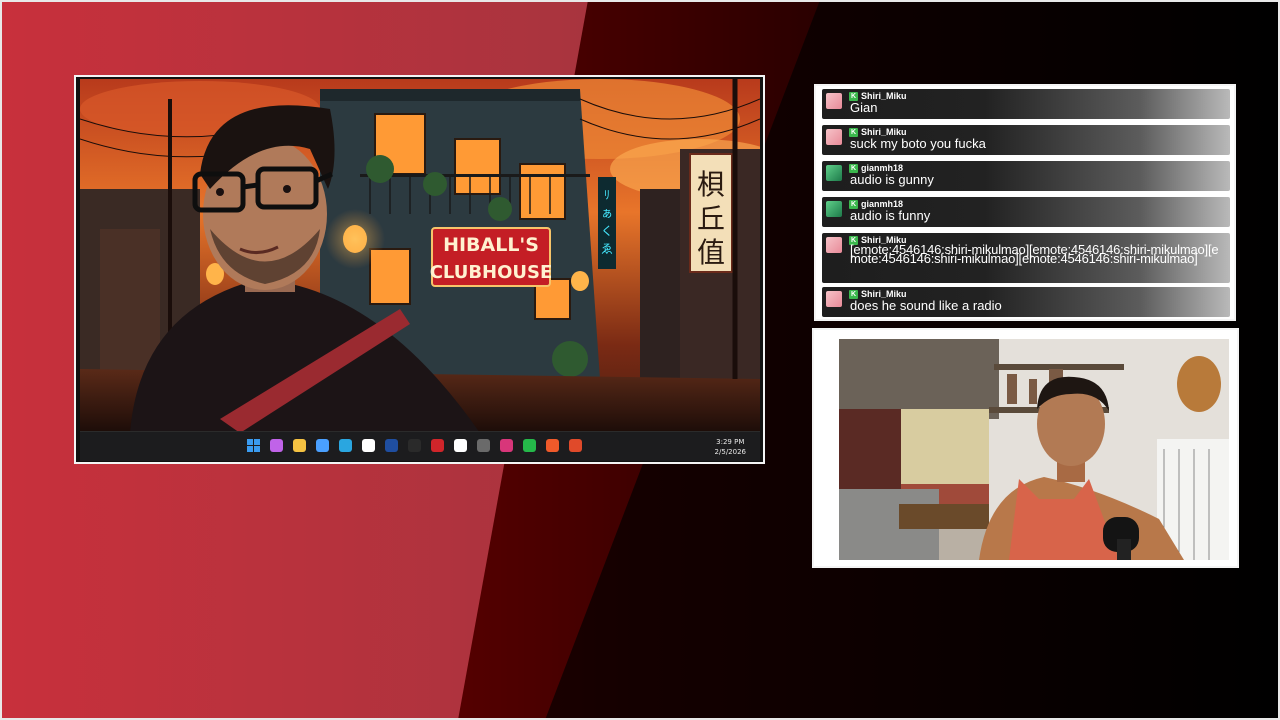 Image resolution: width=1280 pixels, height=720 pixels. Describe the element at coordinates (1026, 212) in the screenshot. I see `chat-message: Kgianmh18 audio is funny` at that location.